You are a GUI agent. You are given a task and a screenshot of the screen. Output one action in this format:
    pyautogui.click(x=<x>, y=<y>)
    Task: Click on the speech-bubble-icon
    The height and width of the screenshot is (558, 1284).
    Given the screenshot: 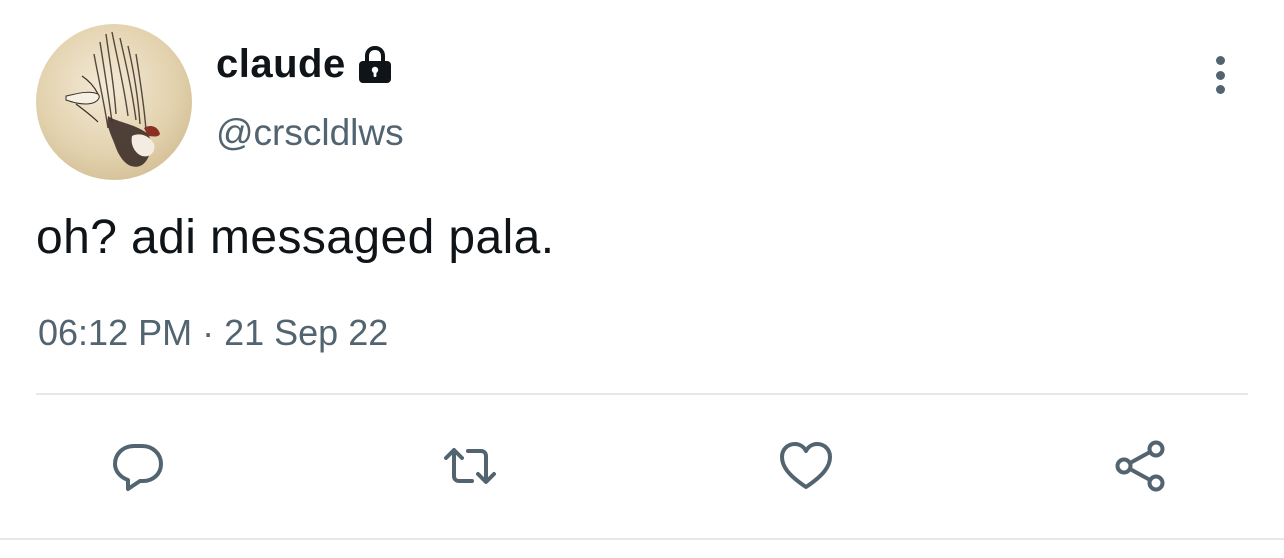 What is the action you would take?
    pyautogui.click(x=138, y=467)
    